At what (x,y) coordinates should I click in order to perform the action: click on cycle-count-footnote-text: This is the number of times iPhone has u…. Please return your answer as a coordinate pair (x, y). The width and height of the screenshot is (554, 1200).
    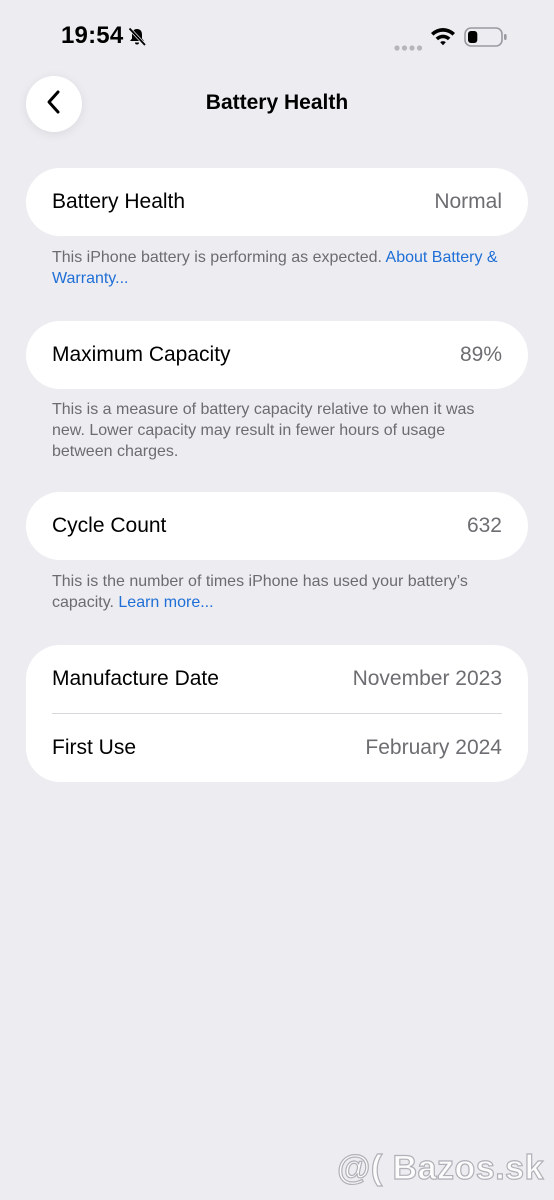
    Looking at the image, I should click on (260, 592).